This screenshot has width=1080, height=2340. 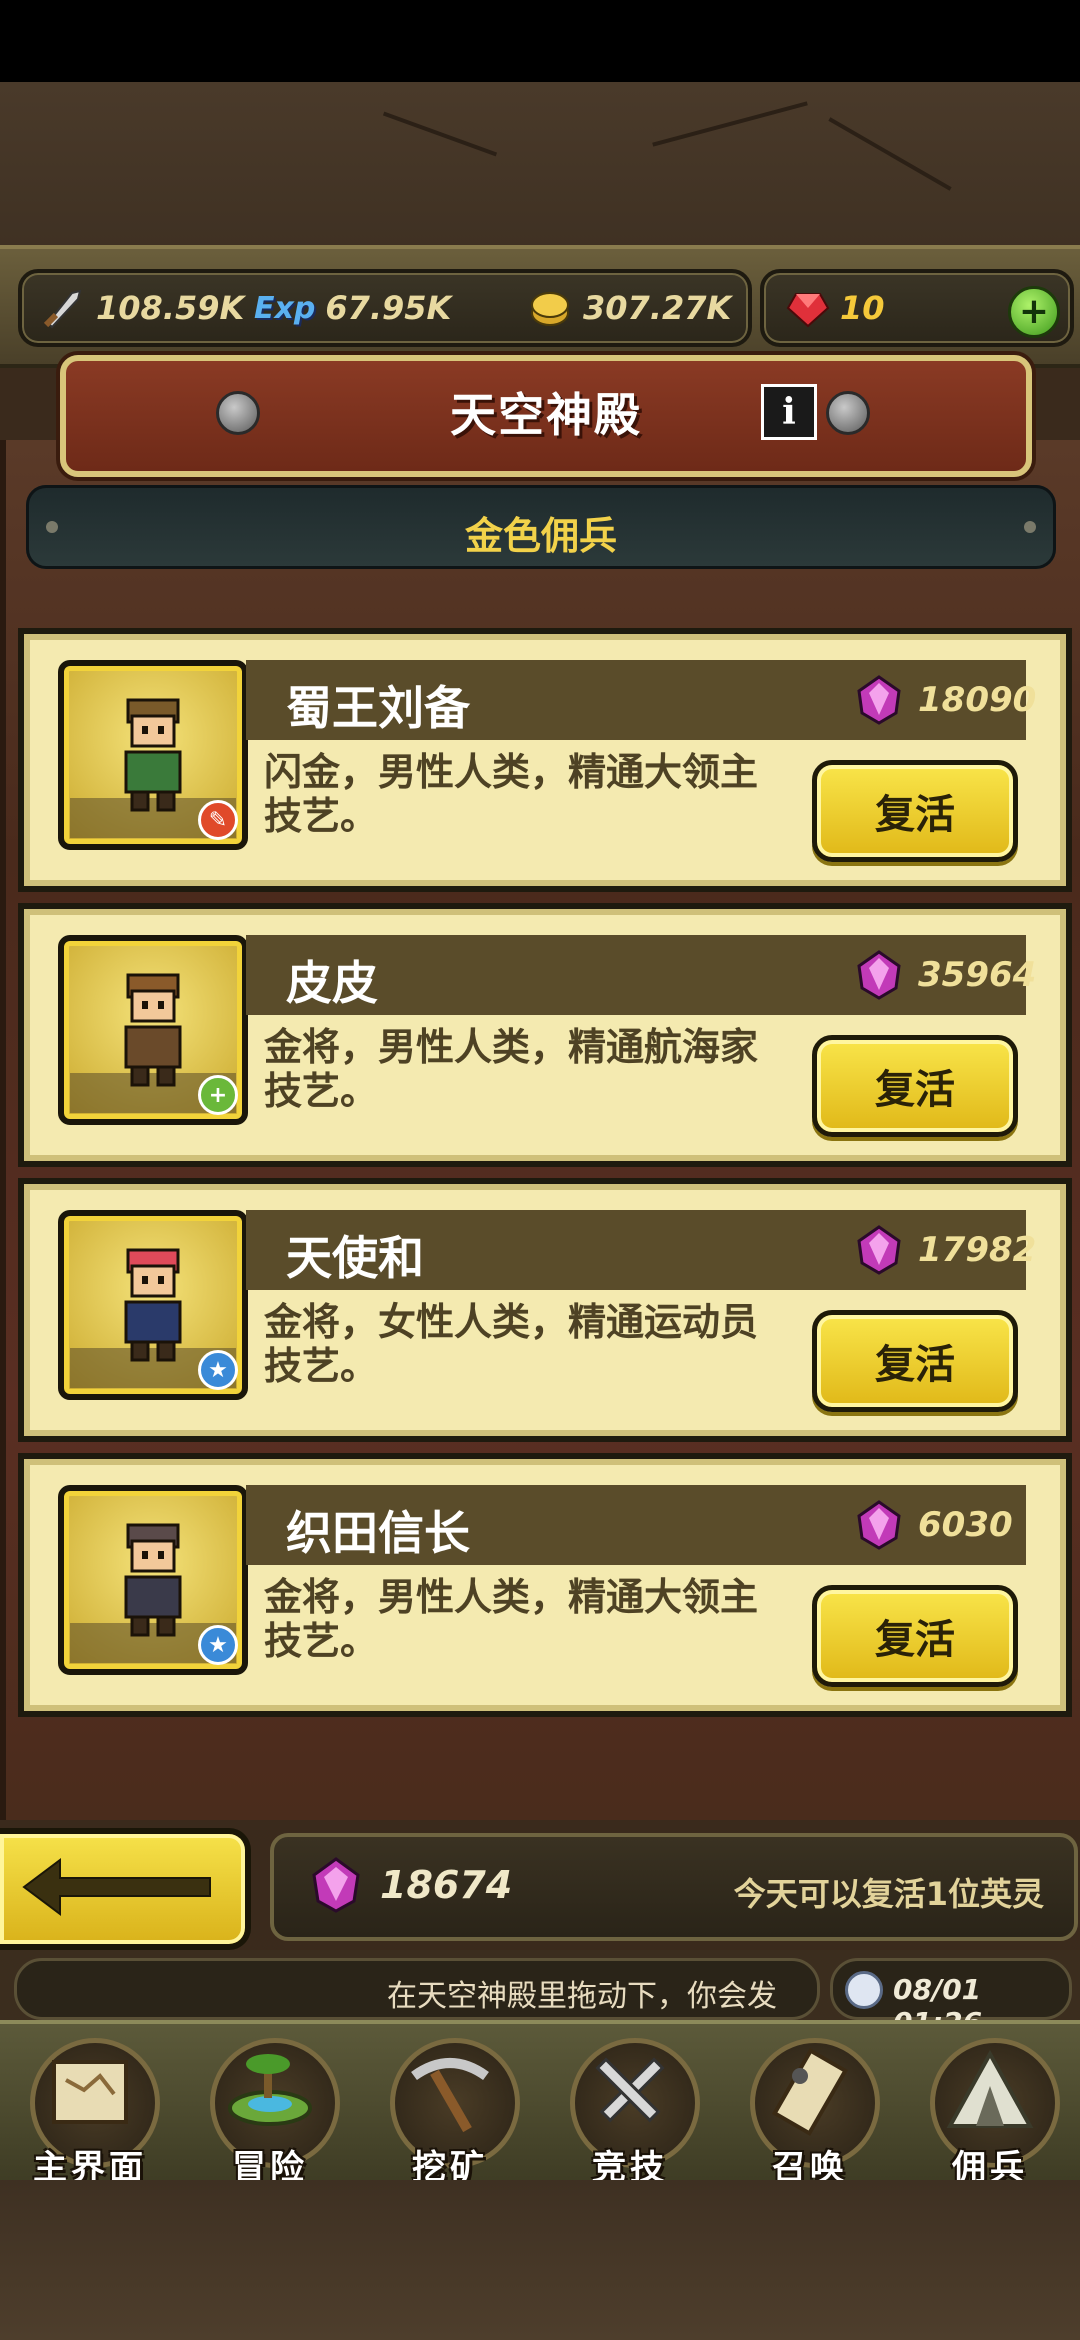 What do you see at coordinates (977, 975) in the screenshot?
I see `revive-cost: 35964` at bounding box center [977, 975].